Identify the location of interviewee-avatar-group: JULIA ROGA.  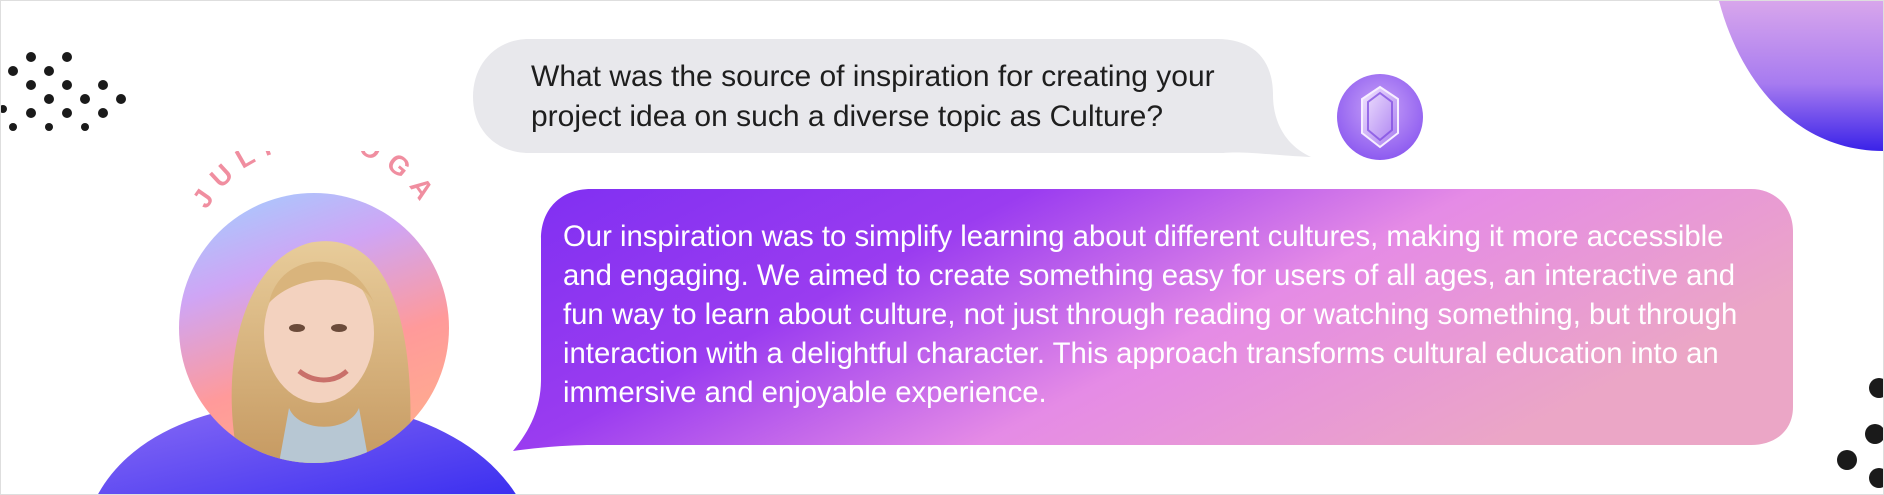
(316, 316).